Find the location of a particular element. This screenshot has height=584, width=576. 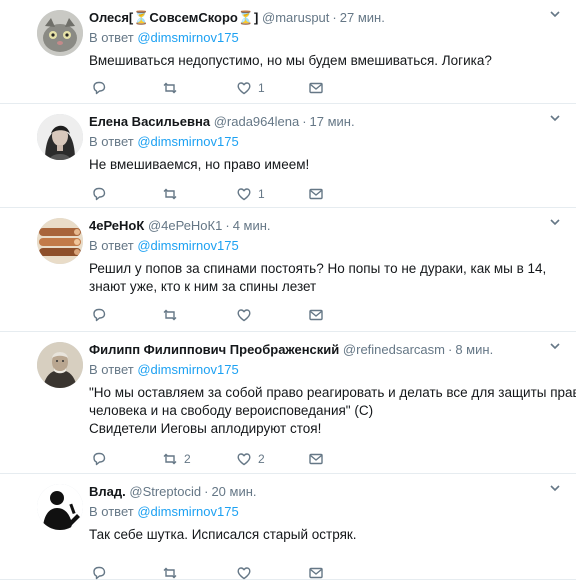

like-button: 2 is located at coordinates (250, 459).